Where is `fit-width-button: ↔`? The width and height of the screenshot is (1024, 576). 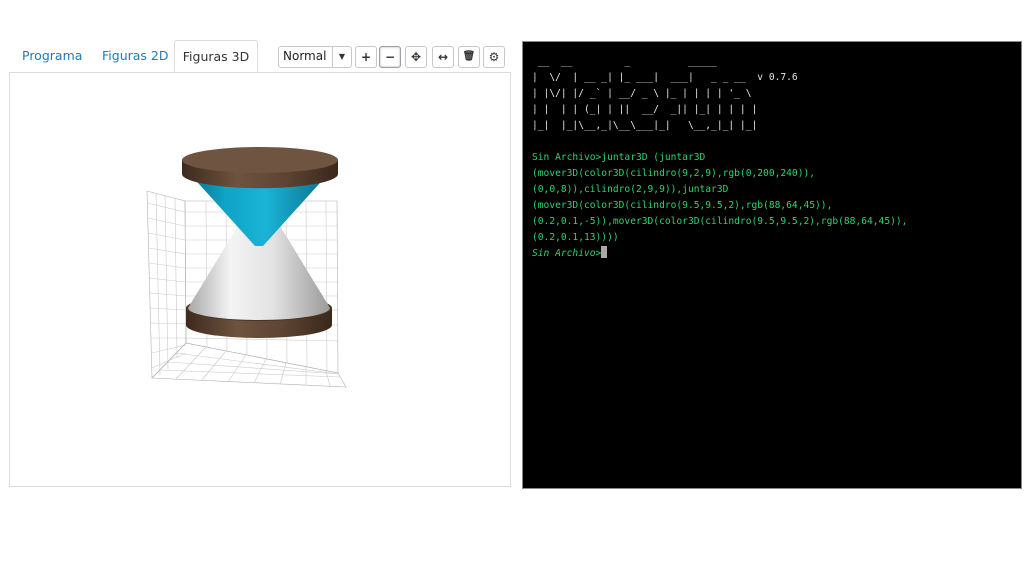 fit-width-button: ↔ is located at coordinates (443, 57).